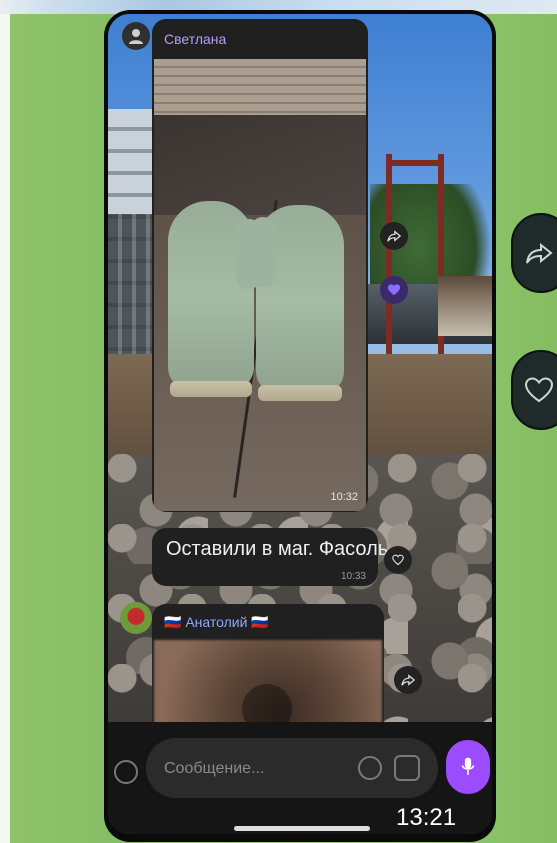 This screenshot has height=843, width=557. I want to click on like-button, so click(534, 390).